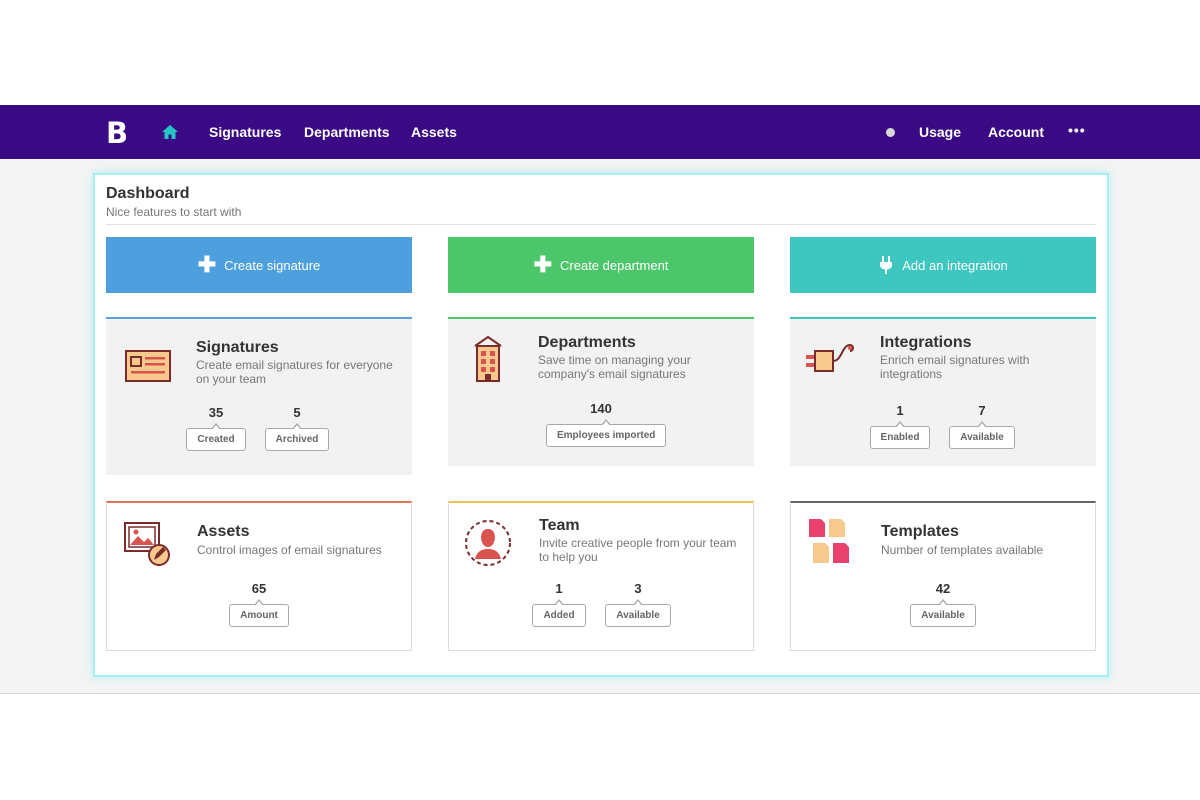 The width and height of the screenshot is (1200, 800). What do you see at coordinates (174, 212) in the screenshot?
I see `page-subtitle: Nice features to start with` at bounding box center [174, 212].